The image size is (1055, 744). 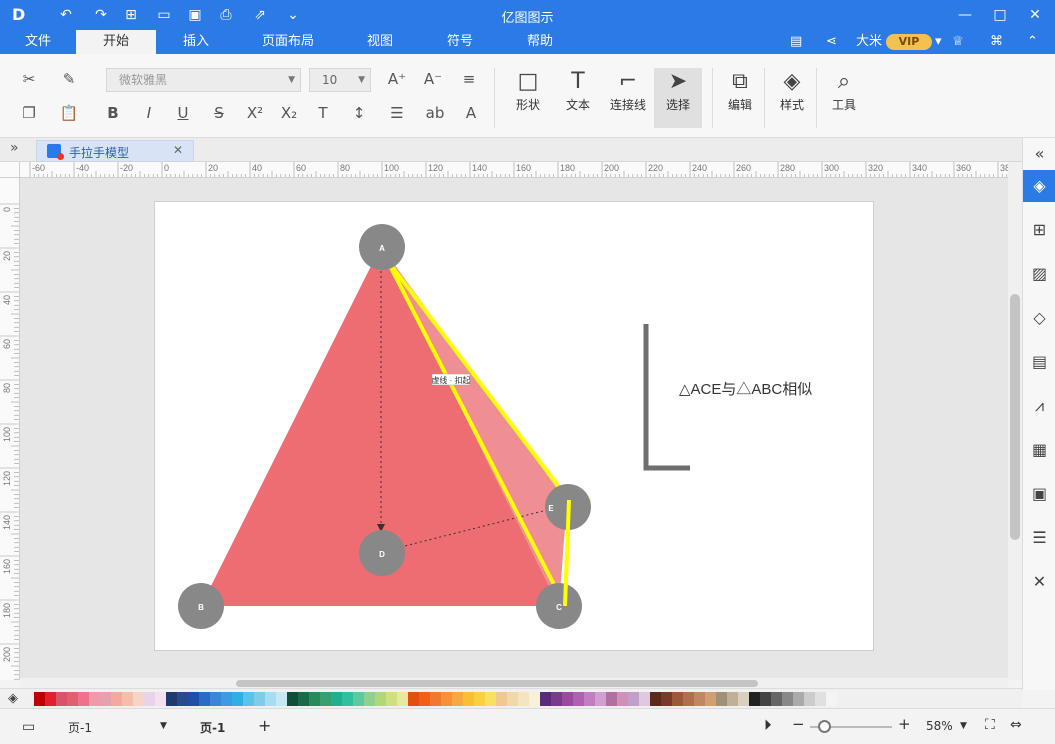 What do you see at coordinates (183, 113) in the screenshot?
I see `underline-icon: U` at bounding box center [183, 113].